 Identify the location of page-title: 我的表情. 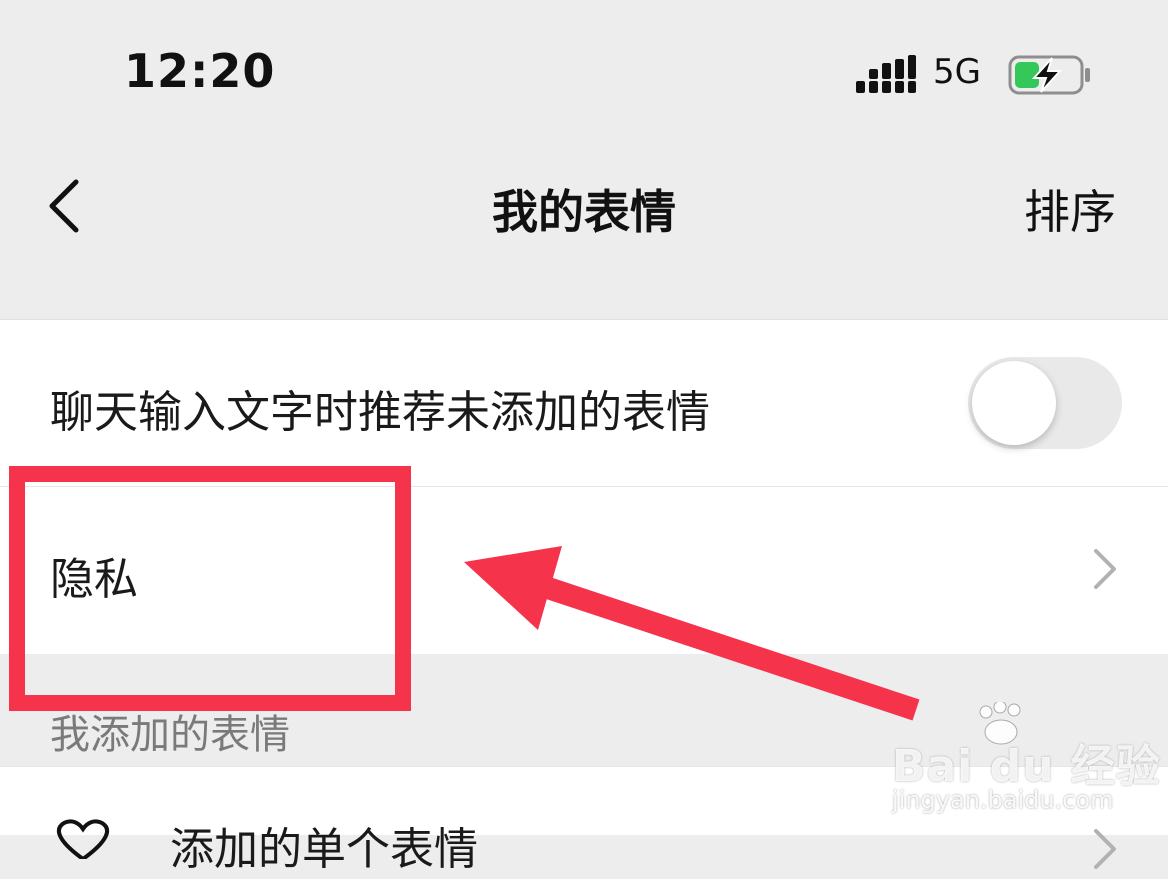
(584, 212).